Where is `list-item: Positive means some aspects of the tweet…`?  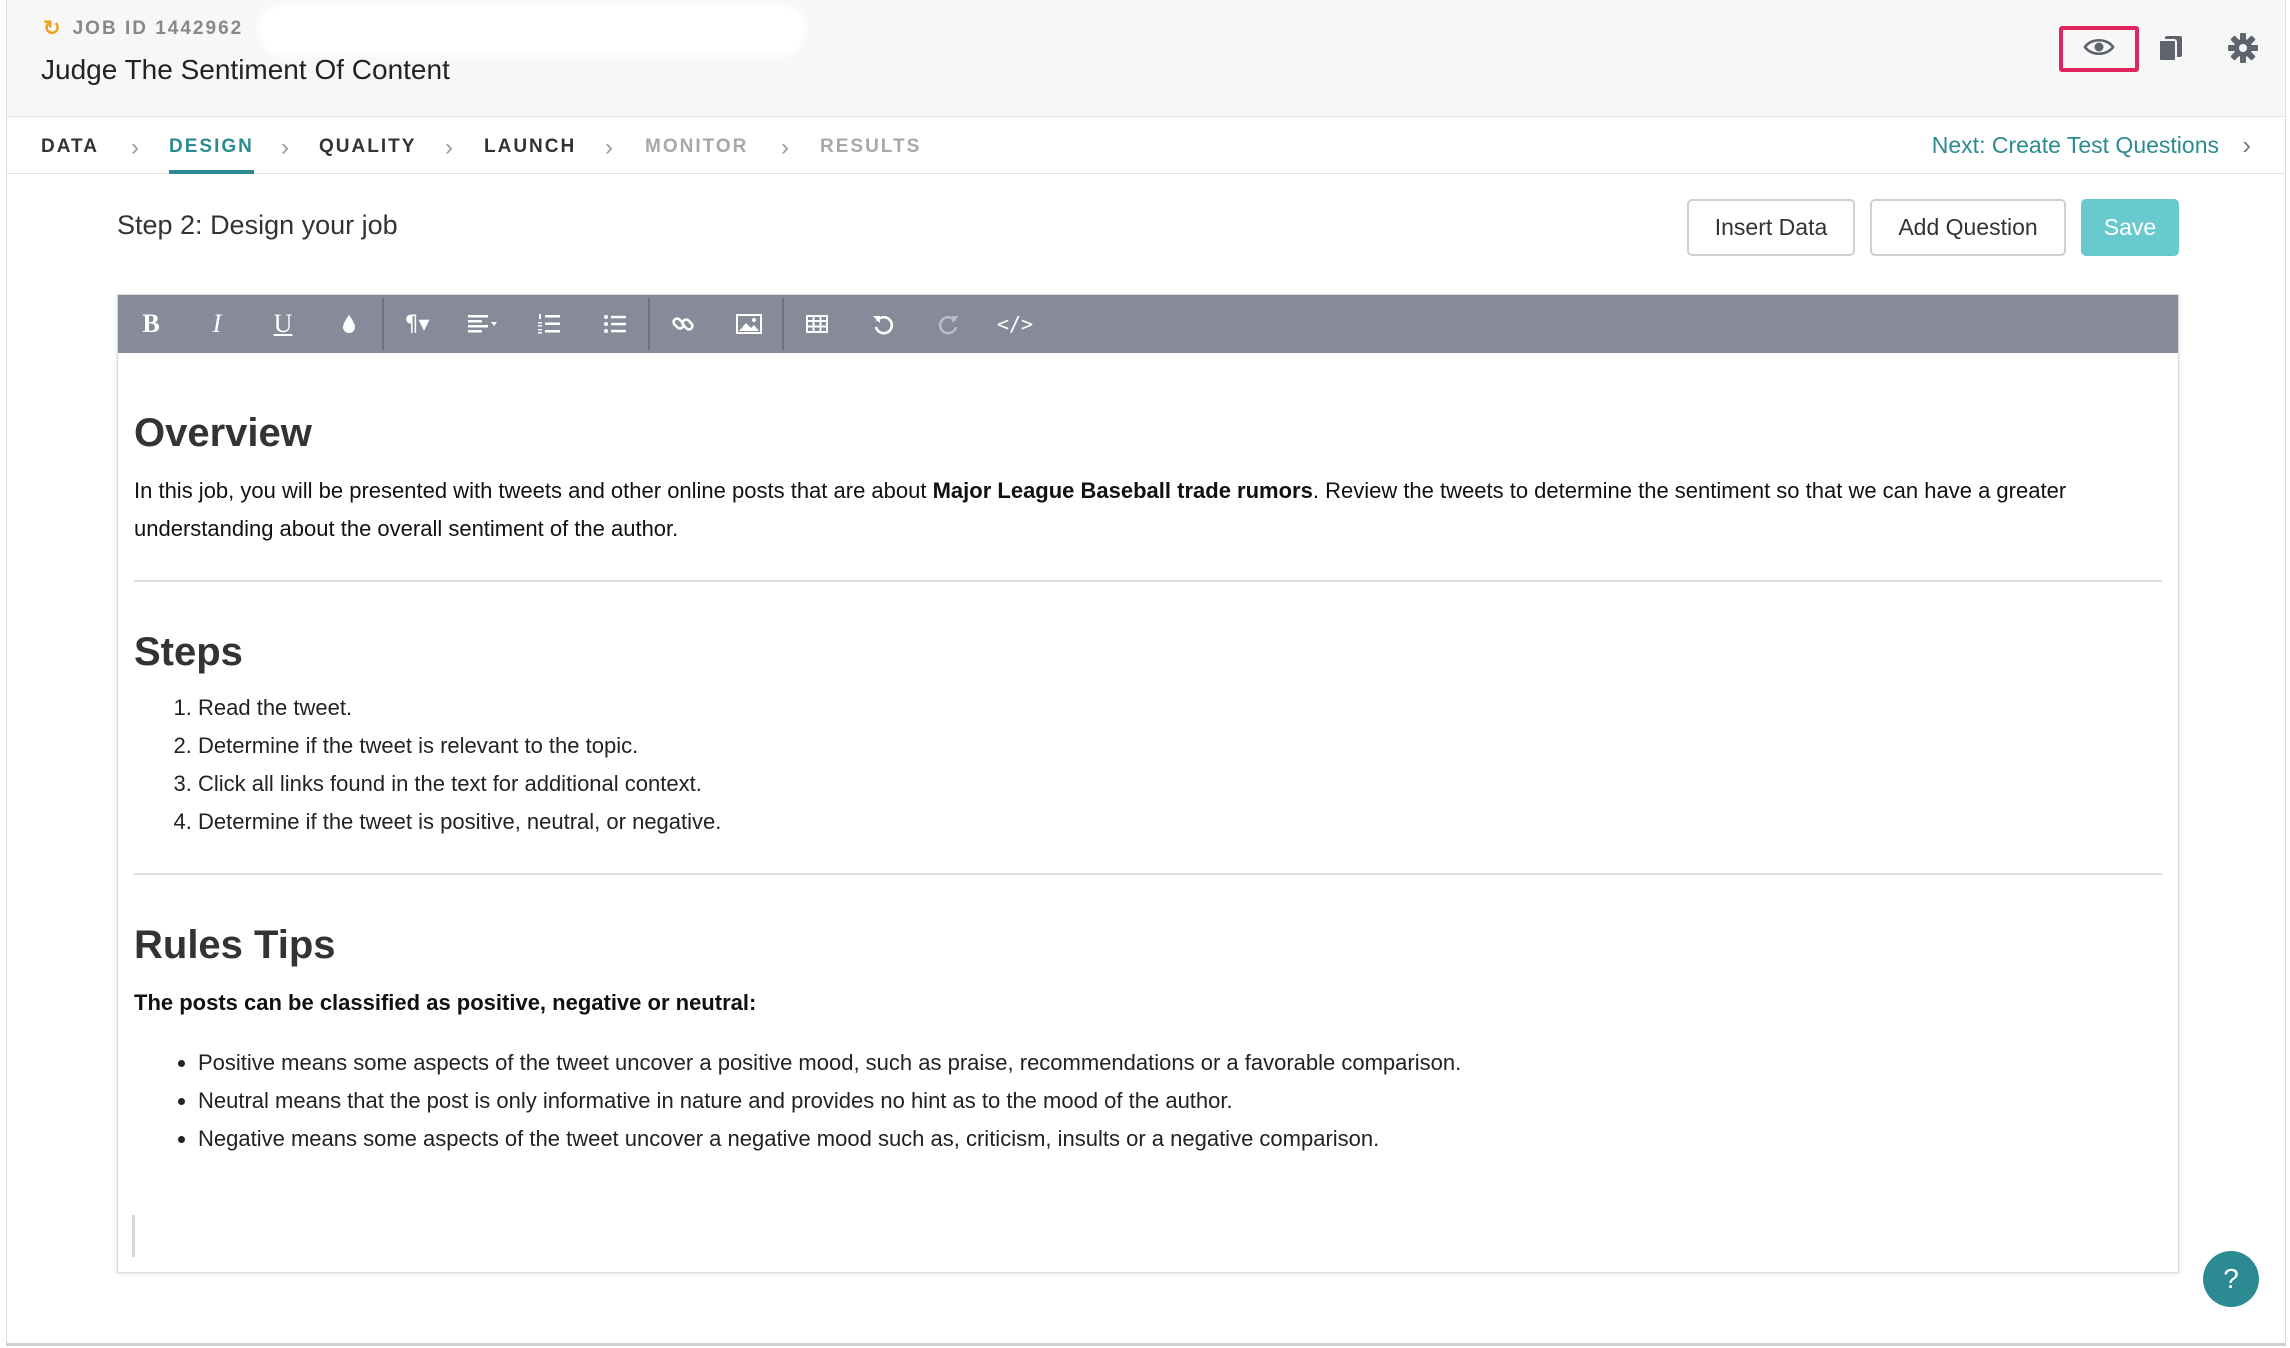 list-item: Positive means some aspects of the tweet… is located at coordinates (1180, 1063).